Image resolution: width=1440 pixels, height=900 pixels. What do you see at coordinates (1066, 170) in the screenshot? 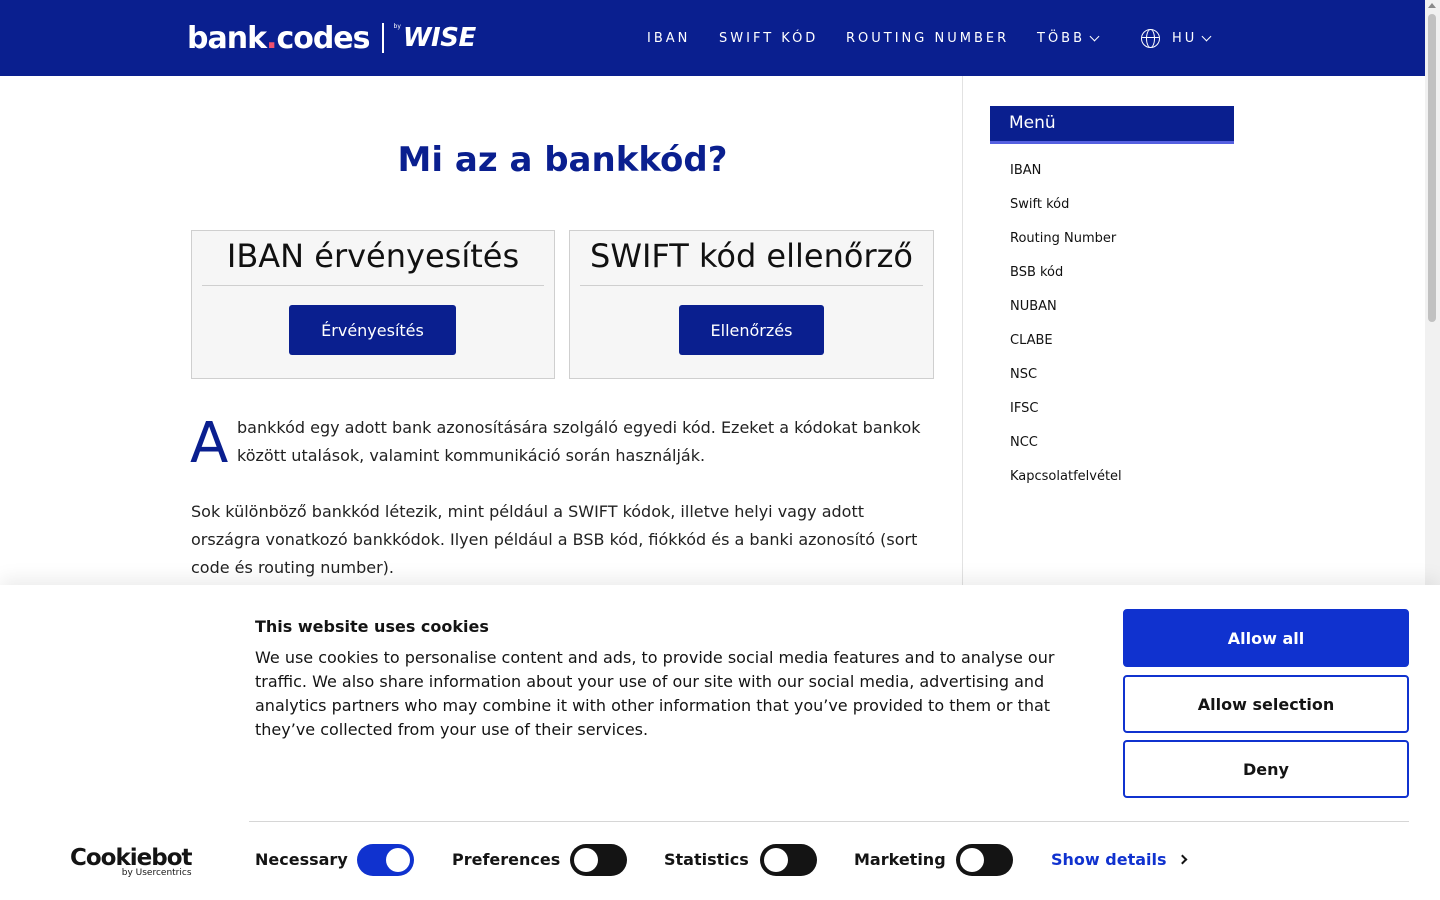
I see `sidebar-item-iban: IBAN` at bounding box center [1066, 170].